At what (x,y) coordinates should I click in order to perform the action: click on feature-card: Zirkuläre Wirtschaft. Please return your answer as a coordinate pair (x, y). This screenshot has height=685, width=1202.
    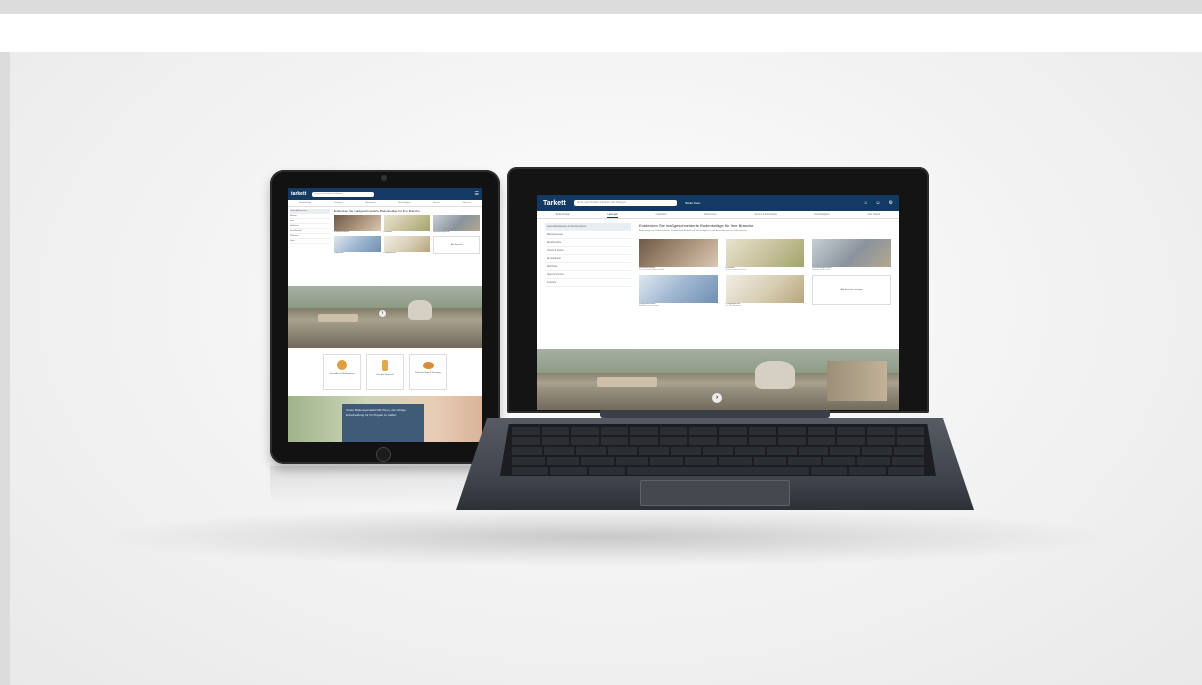
    Looking at the image, I should click on (385, 372).